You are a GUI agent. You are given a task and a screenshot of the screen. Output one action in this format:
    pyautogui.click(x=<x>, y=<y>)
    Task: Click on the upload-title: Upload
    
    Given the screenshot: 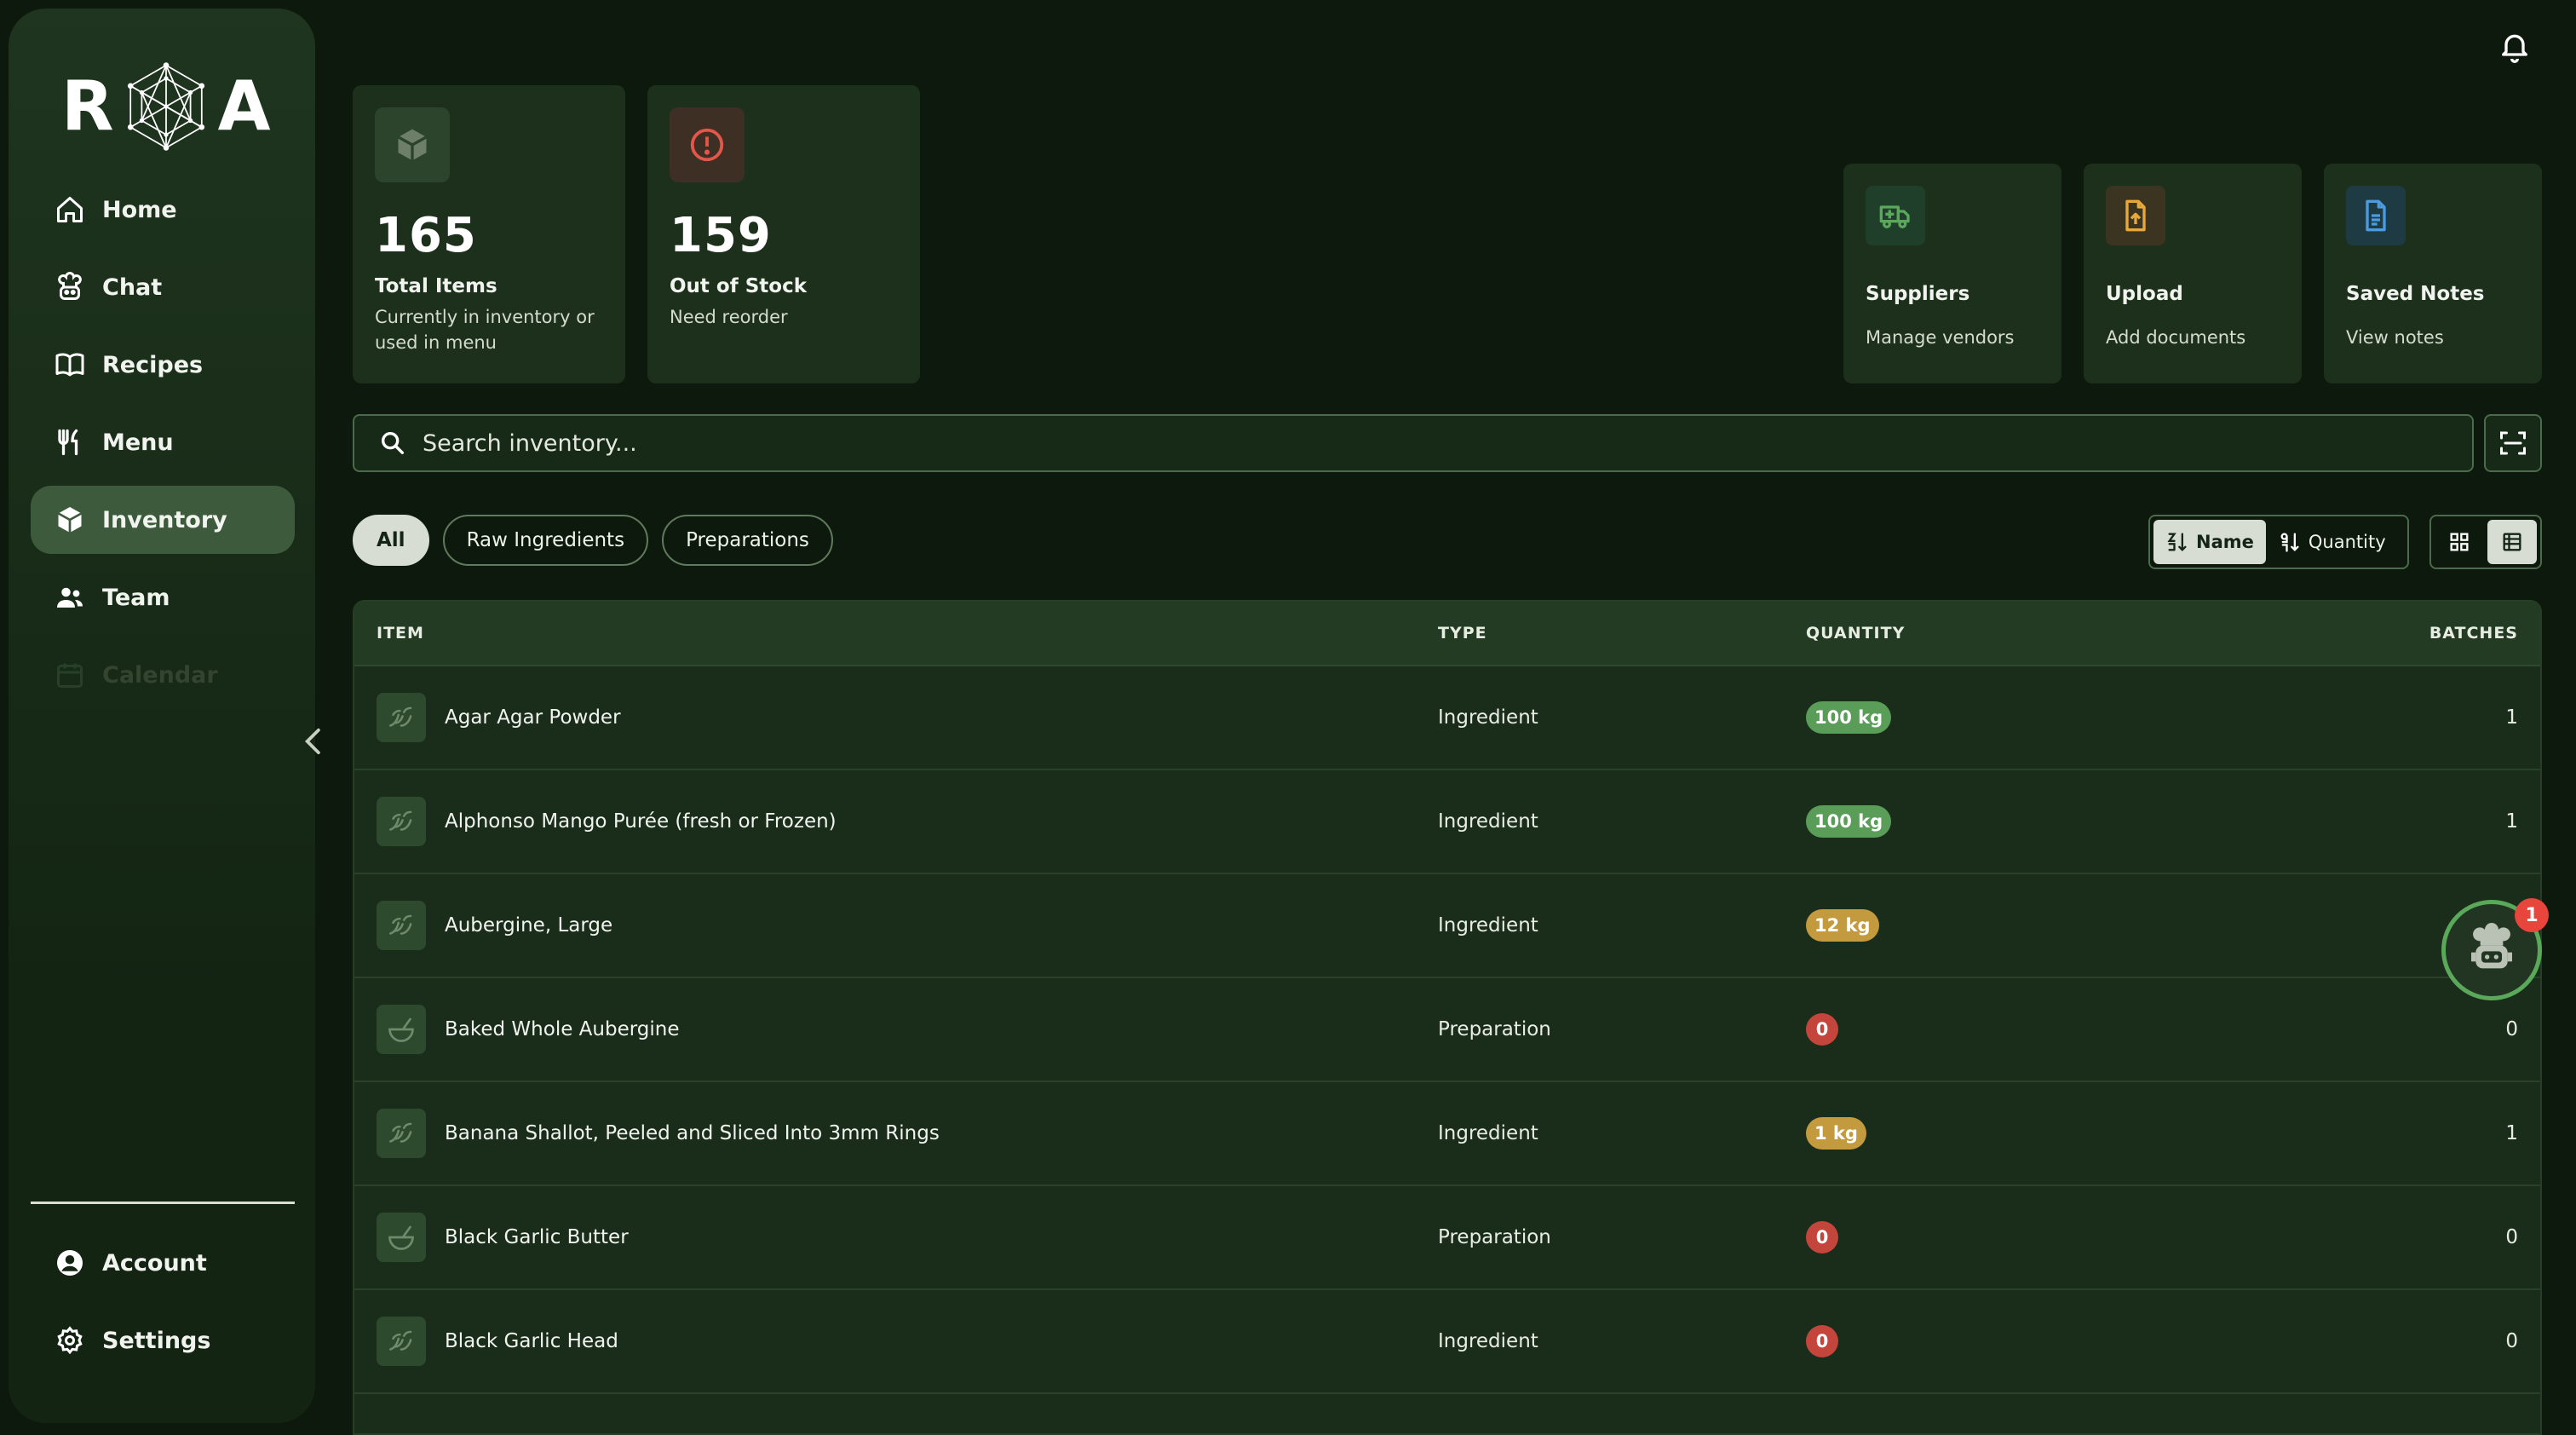 What is the action you would take?
    pyautogui.click(x=2144, y=294)
    